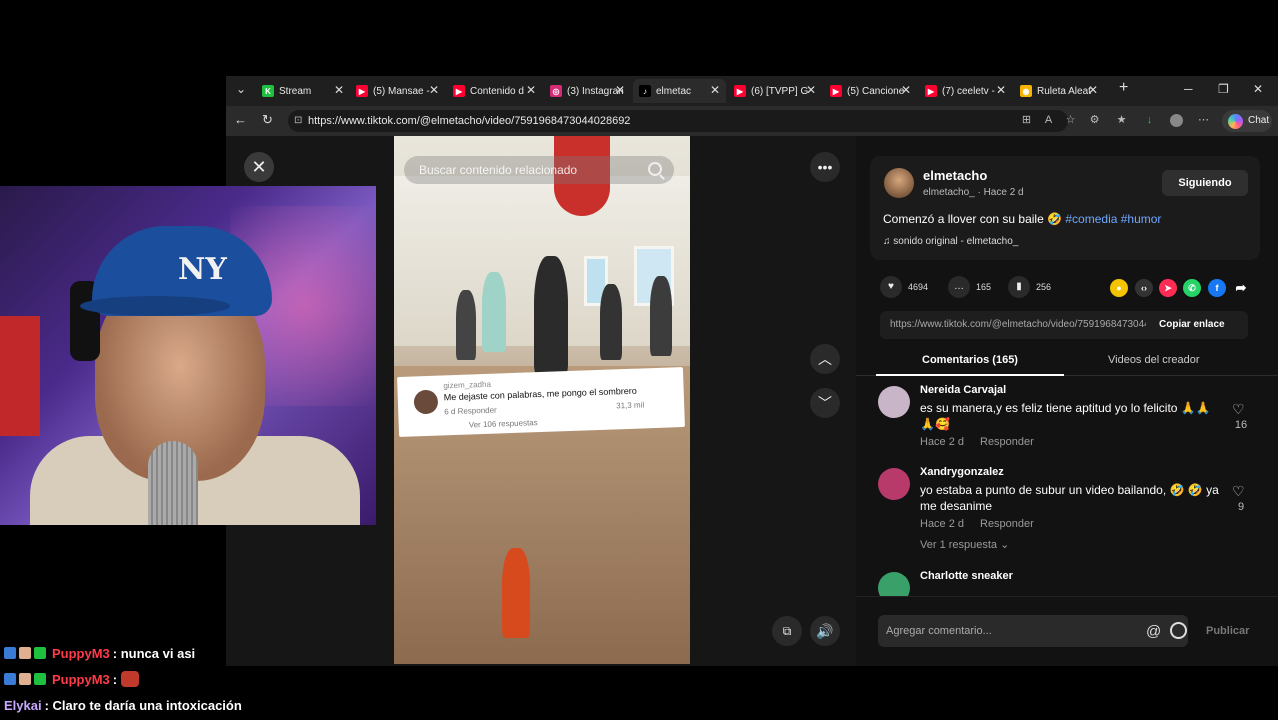 The height and width of the screenshot is (720, 1278). Describe the element at coordinates (825, 167) in the screenshot. I see `more-options-button: •••` at that location.